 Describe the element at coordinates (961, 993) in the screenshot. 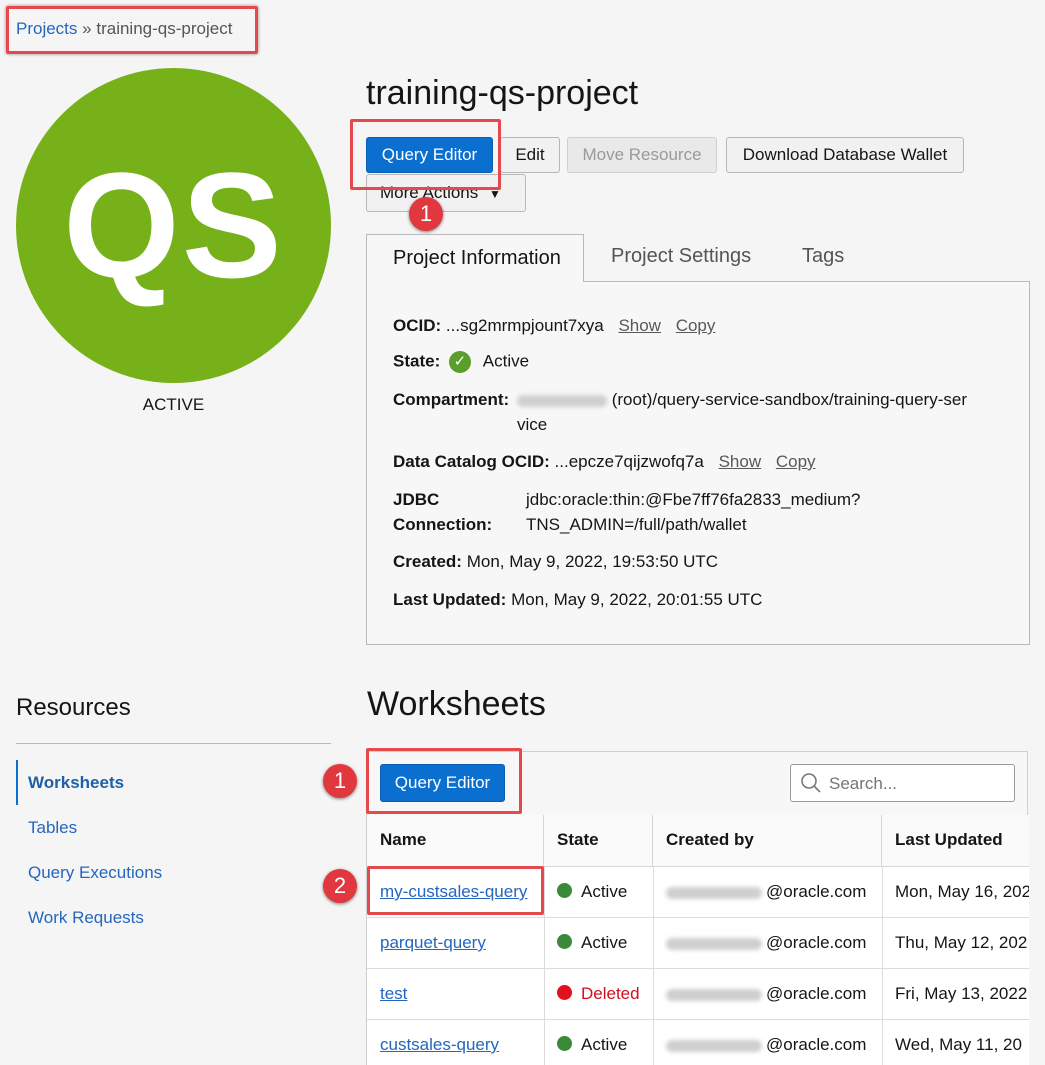

I see `worksheet-updated: Fri, May 13, 2022` at that location.